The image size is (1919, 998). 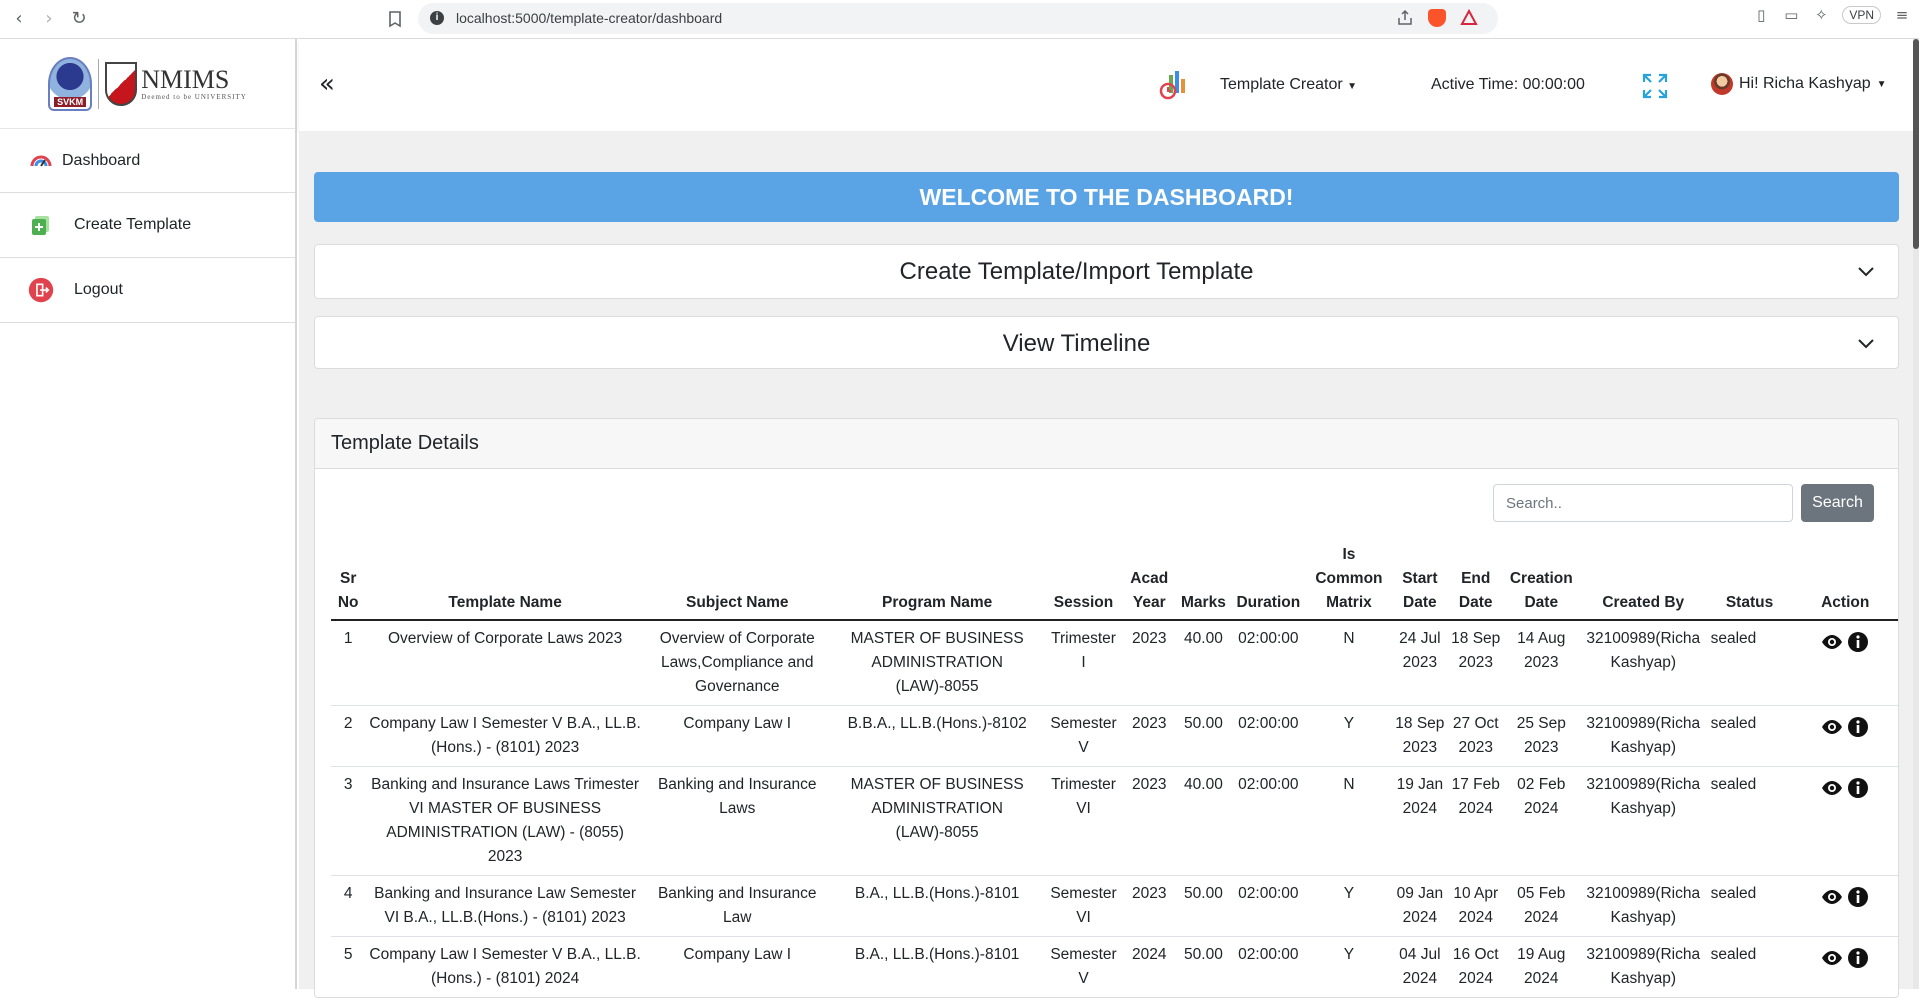 I want to click on cell-sr: 4, so click(x=348, y=906).